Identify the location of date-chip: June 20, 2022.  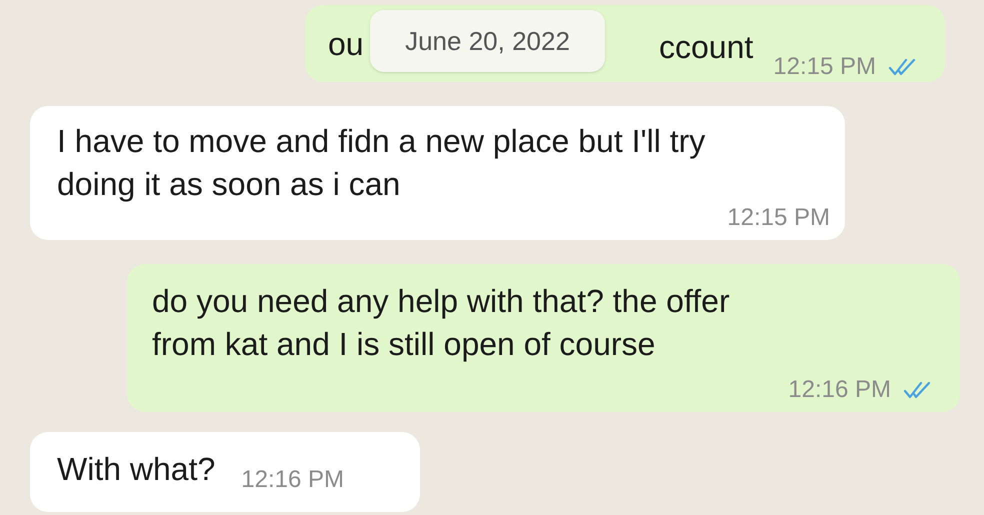
(487, 41).